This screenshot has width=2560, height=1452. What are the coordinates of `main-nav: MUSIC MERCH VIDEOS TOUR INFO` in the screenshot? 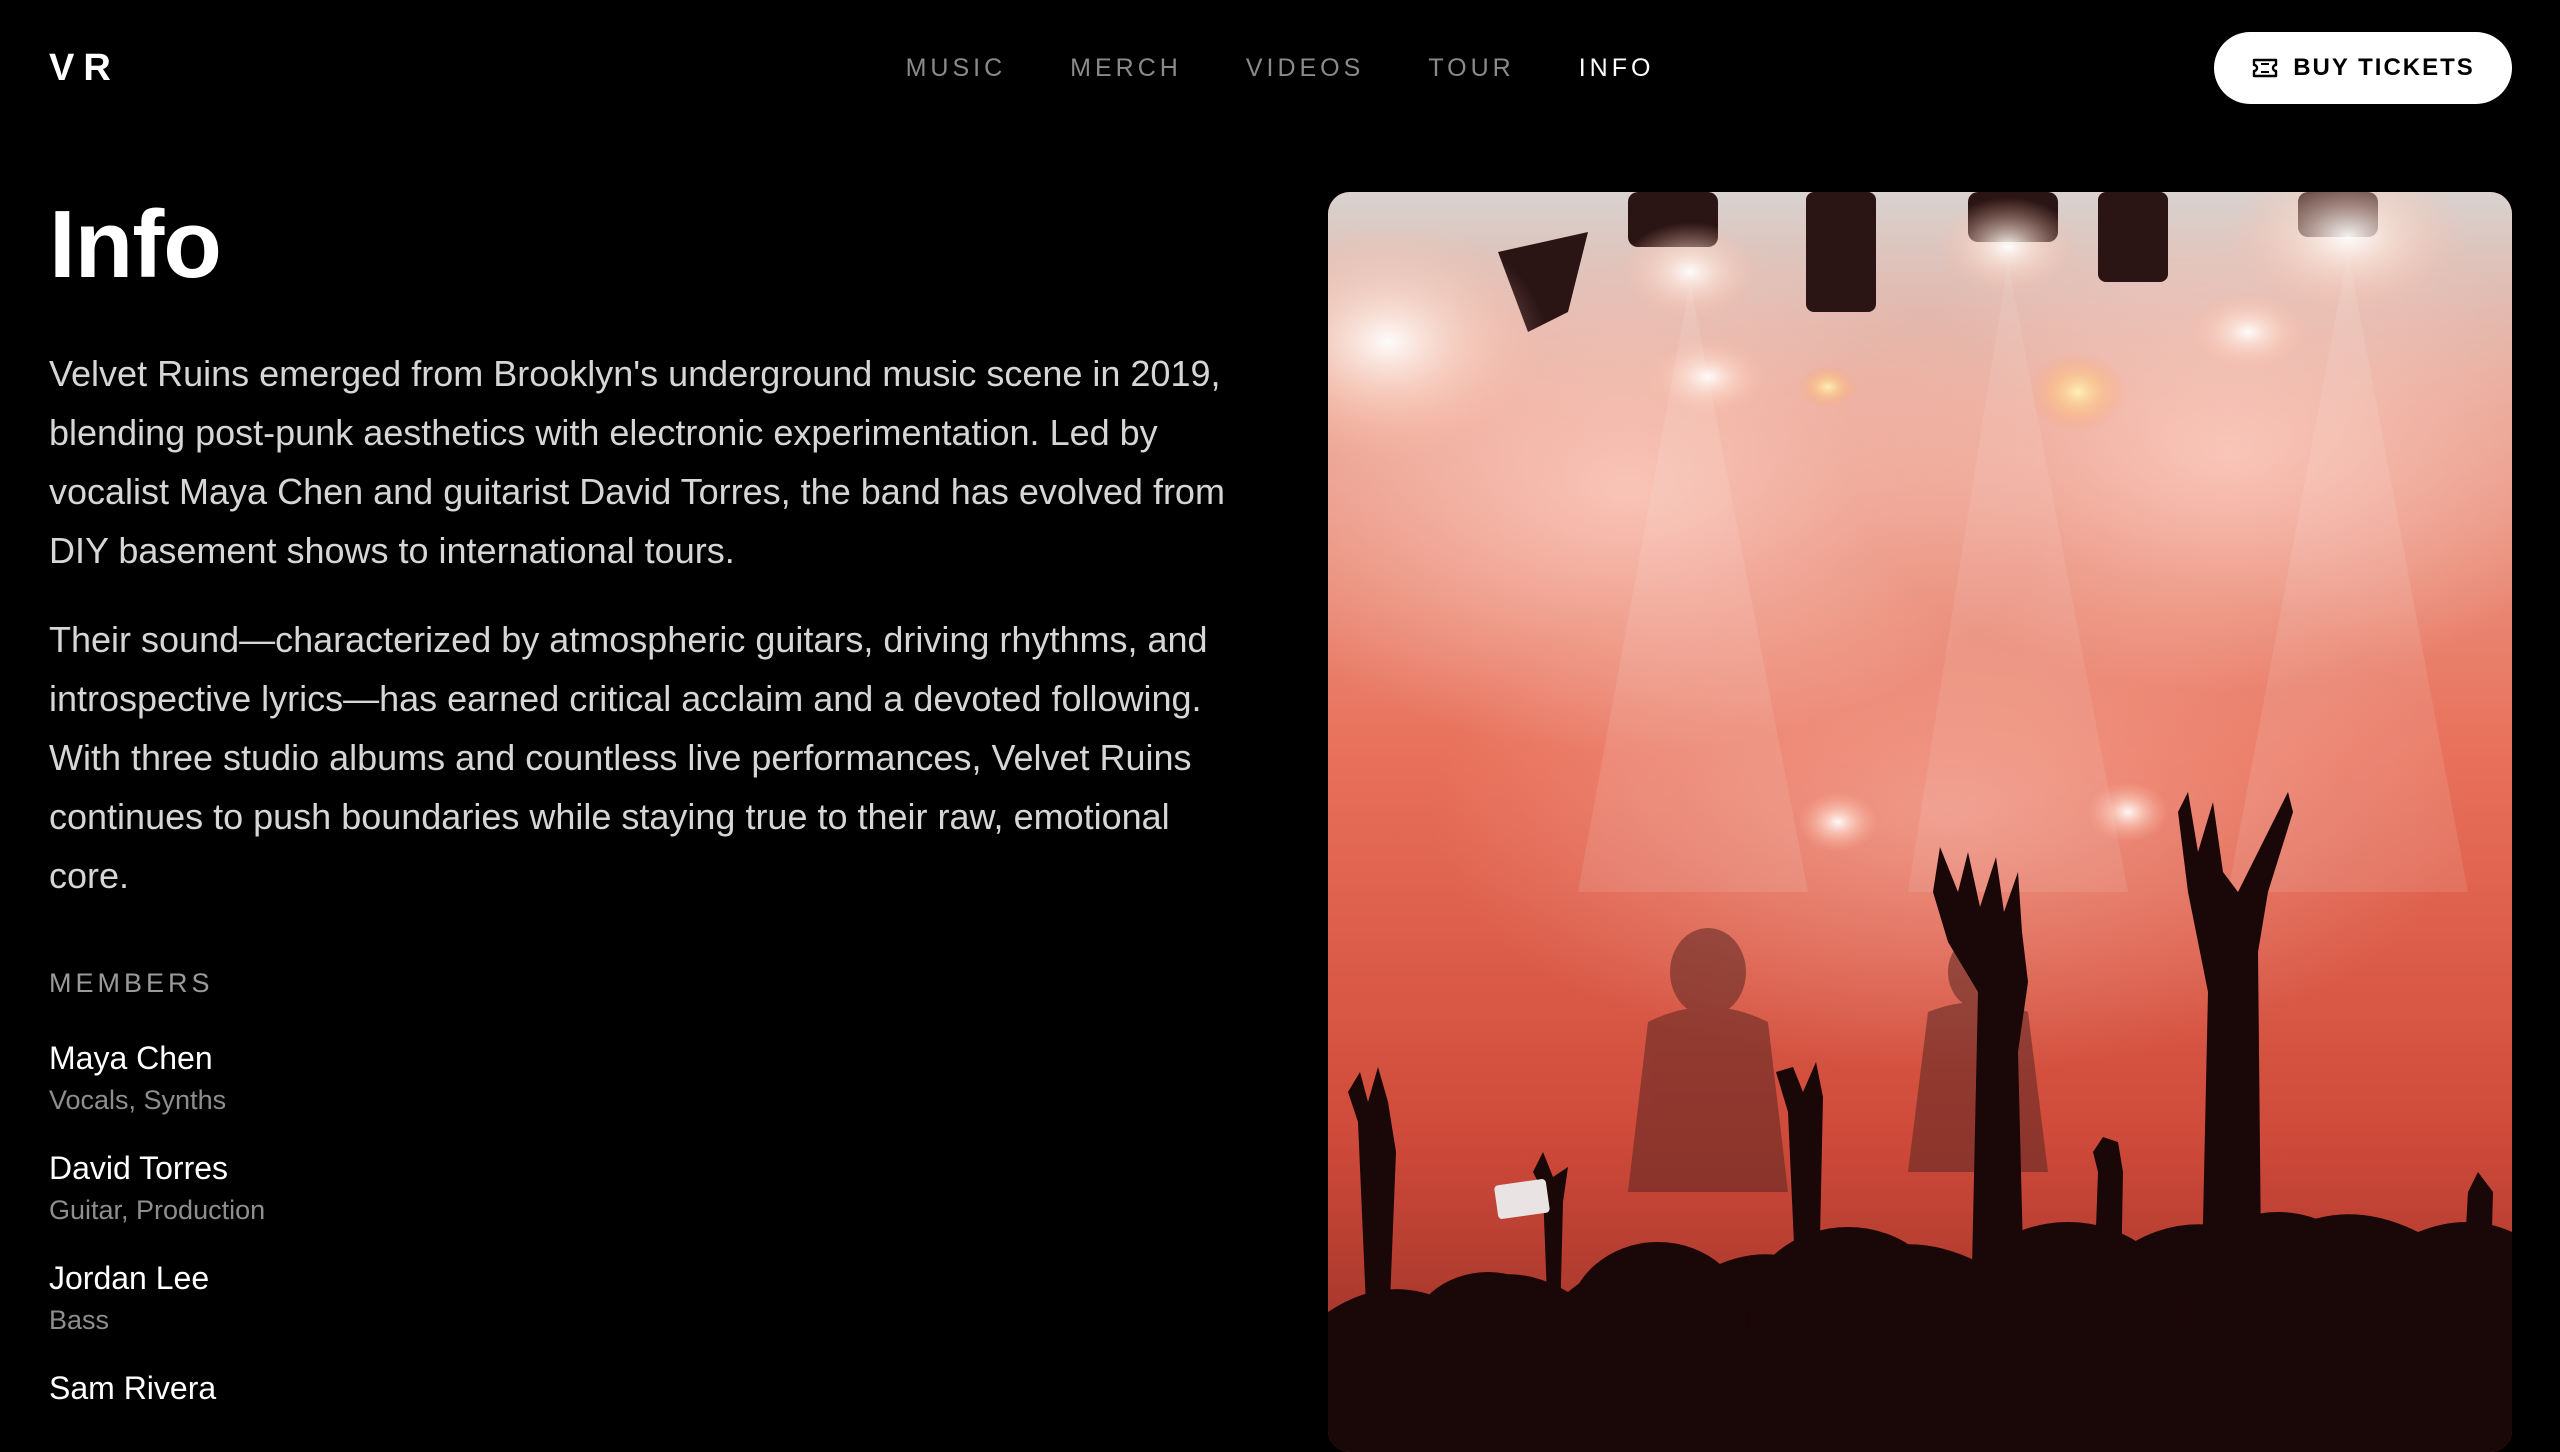 It's located at (1280, 68).